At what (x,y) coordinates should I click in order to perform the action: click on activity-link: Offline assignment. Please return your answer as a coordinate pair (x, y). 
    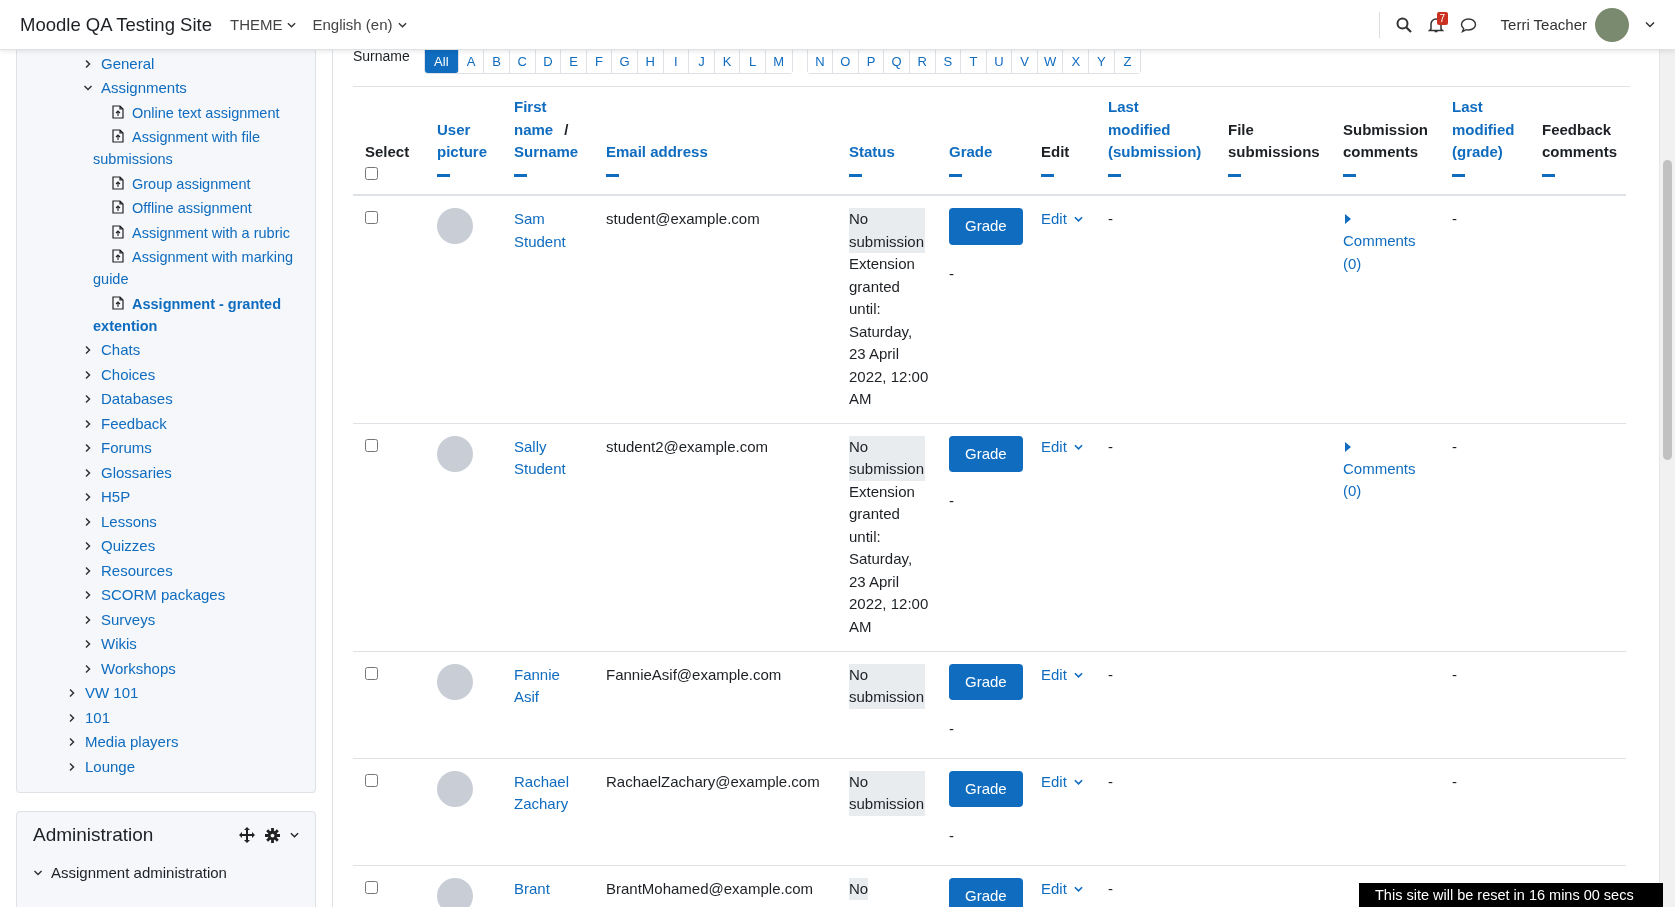
    Looking at the image, I should click on (201, 208).